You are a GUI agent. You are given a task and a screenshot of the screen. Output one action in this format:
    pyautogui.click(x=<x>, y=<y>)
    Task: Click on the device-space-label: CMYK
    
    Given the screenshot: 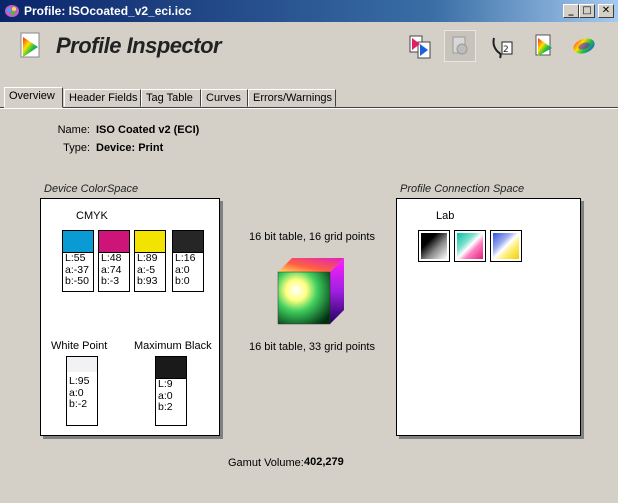 What is the action you would take?
    pyautogui.click(x=92, y=216)
    